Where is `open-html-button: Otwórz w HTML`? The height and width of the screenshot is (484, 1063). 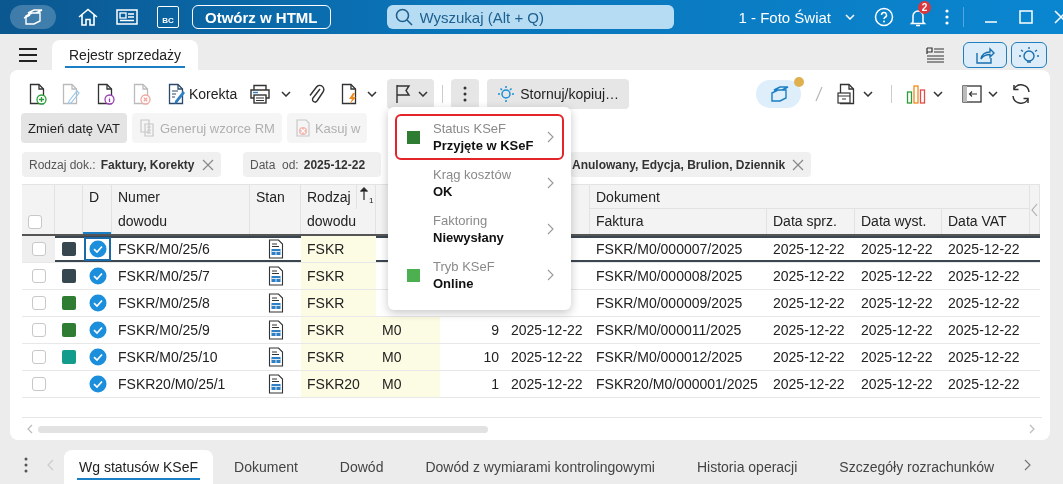
open-html-button: Otwórz w HTML is located at coordinates (261, 17).